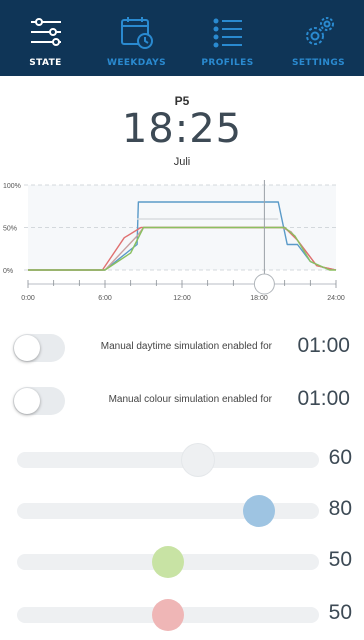 The width and height of the screenshot is (364, 640). I want to click on calendar-clock-icon, so click(136, 33).